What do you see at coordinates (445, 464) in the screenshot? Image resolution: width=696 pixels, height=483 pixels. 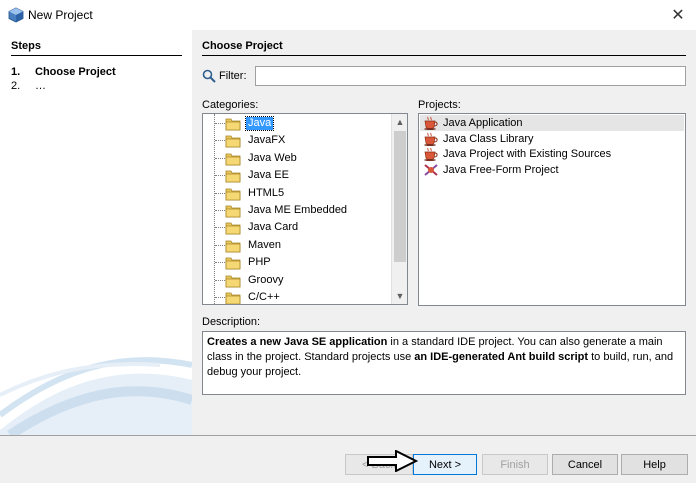 I see `next-button: Next >` at bounding box center [445, 464].